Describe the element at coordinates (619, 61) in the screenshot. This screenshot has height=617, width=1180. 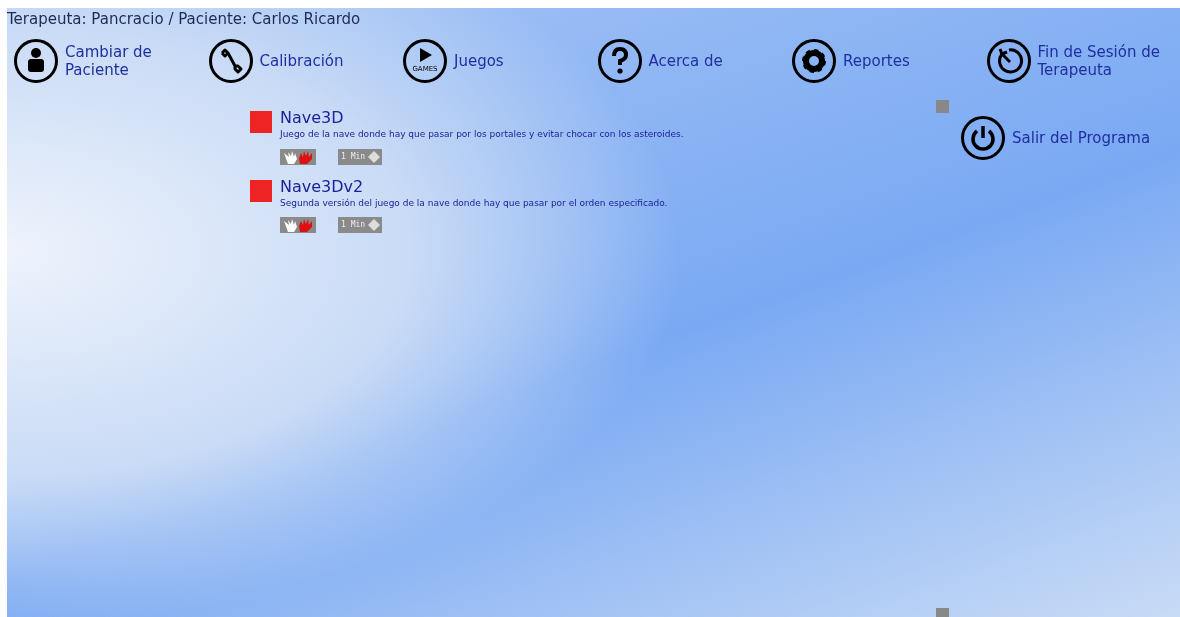
I see `question-icon` at that location.